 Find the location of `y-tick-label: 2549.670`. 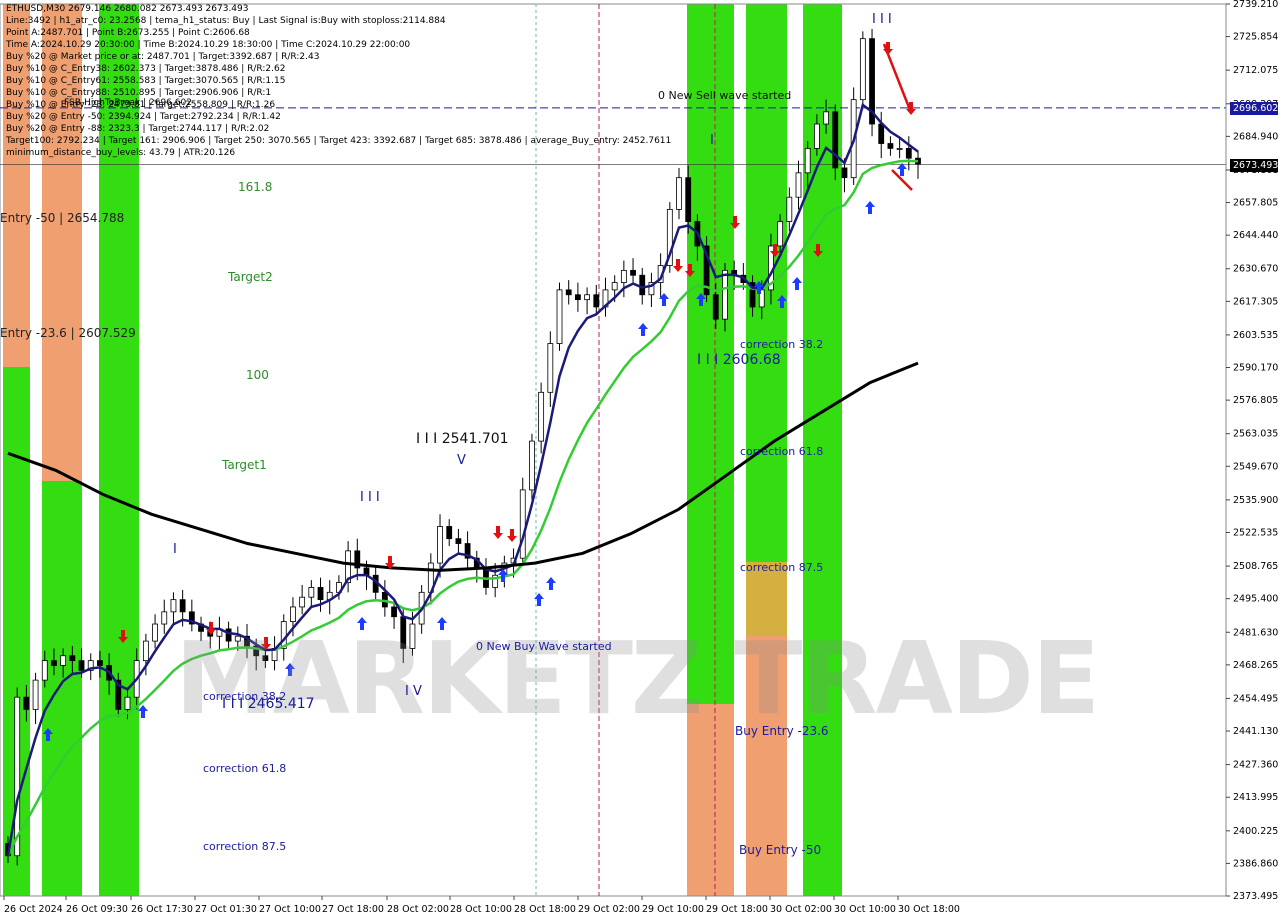

y-tick-label: 2549.670 is located at coordinates (1255, 466).